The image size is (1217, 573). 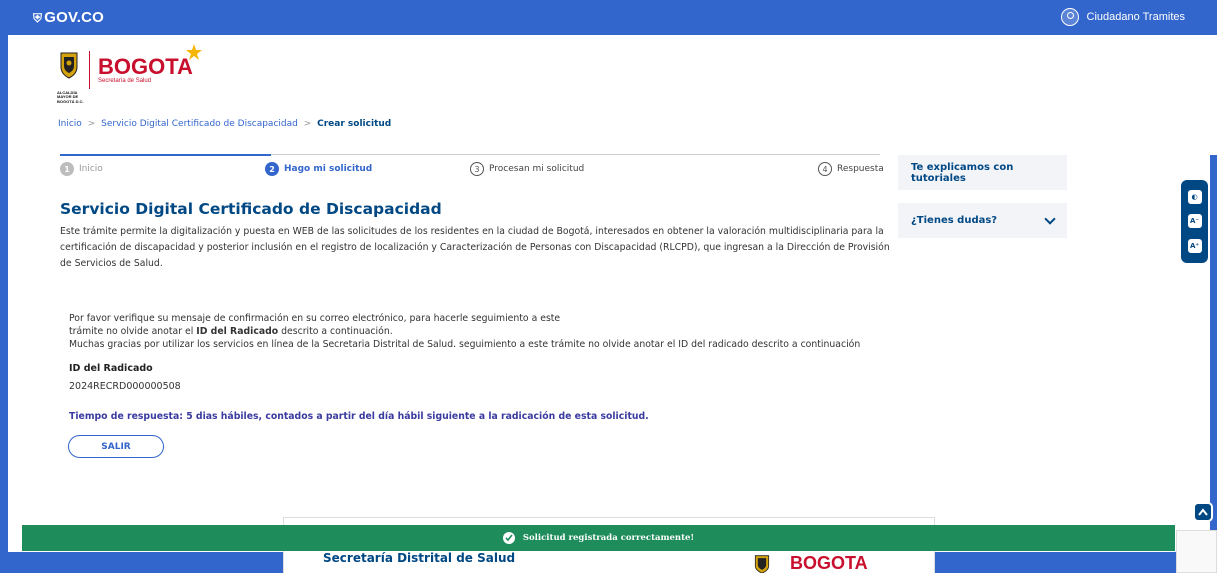 I want to click on govco-shield-icon: ⛨, so click(x=38, y=18).